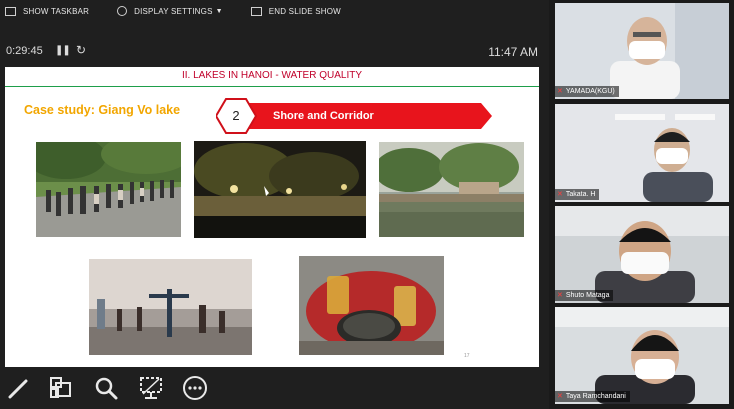  I want to click on participant-name-tag: ✕ Shuto Mataga, so click(584, 295).